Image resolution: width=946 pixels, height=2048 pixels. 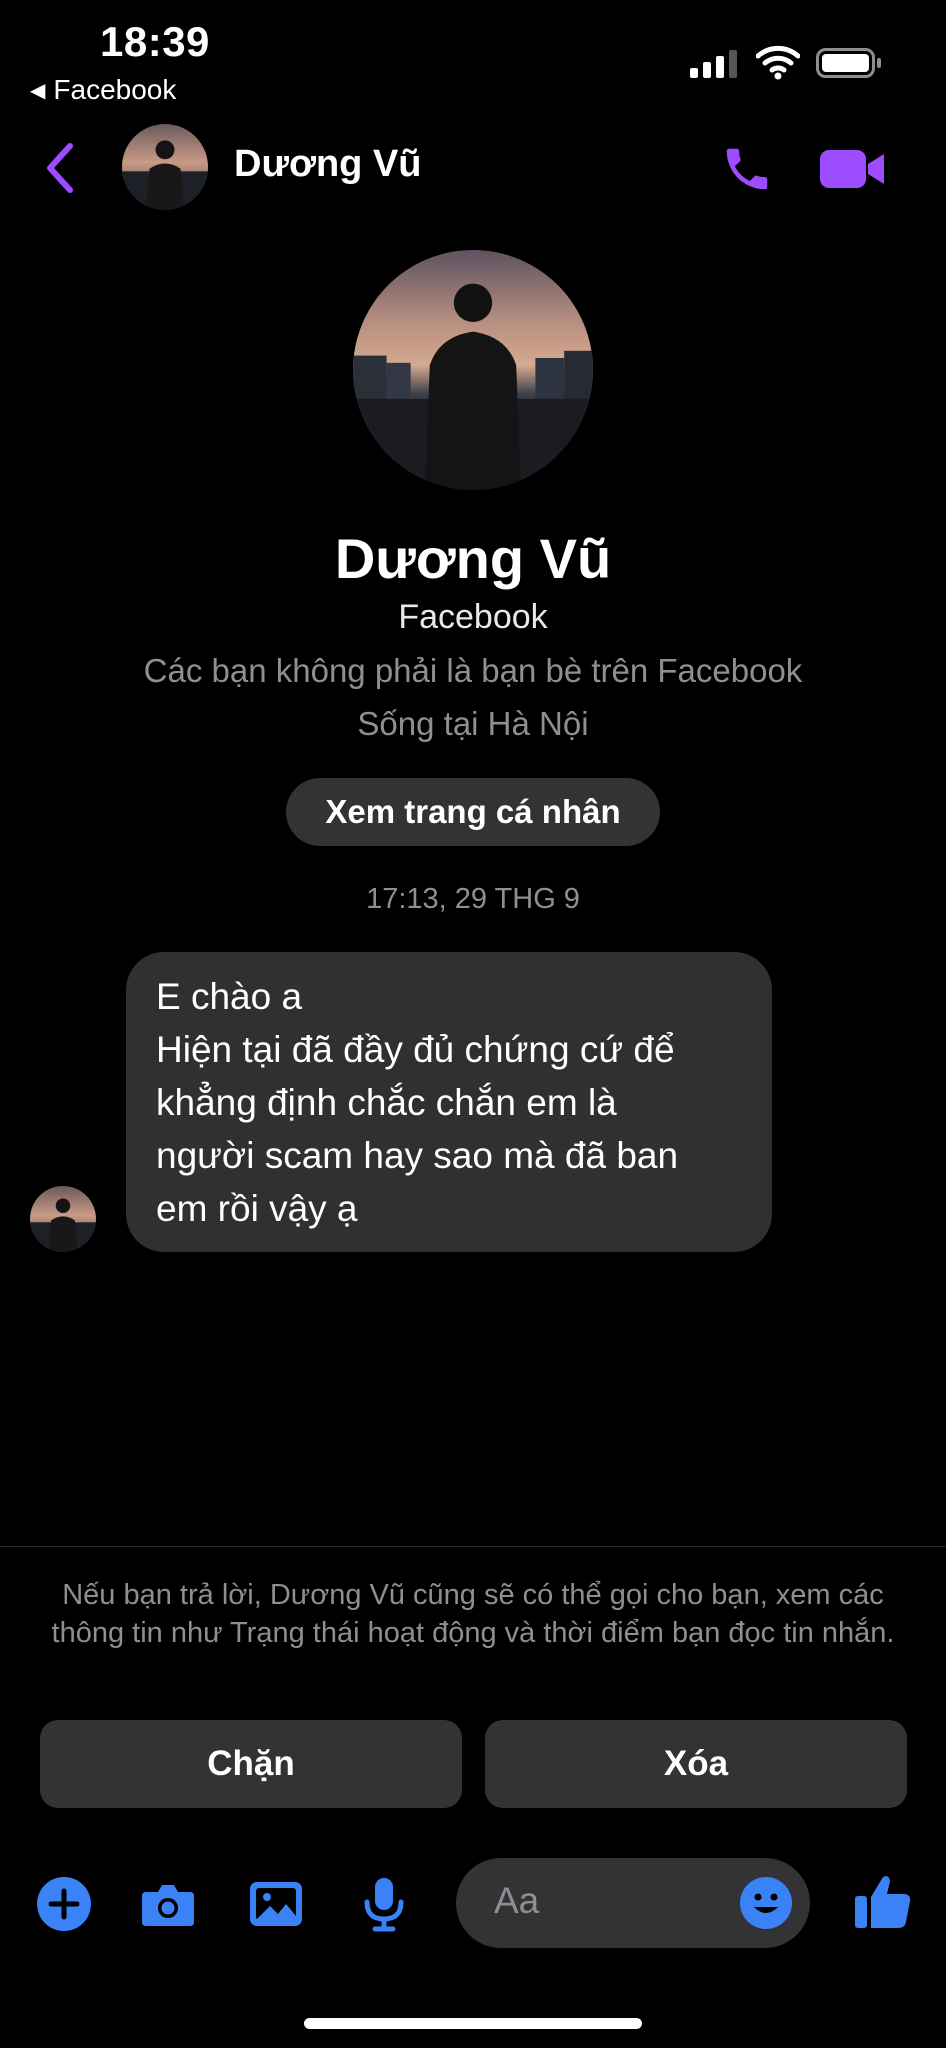 I want to click on block-button: Chặn, so click(x=251, y=1764).